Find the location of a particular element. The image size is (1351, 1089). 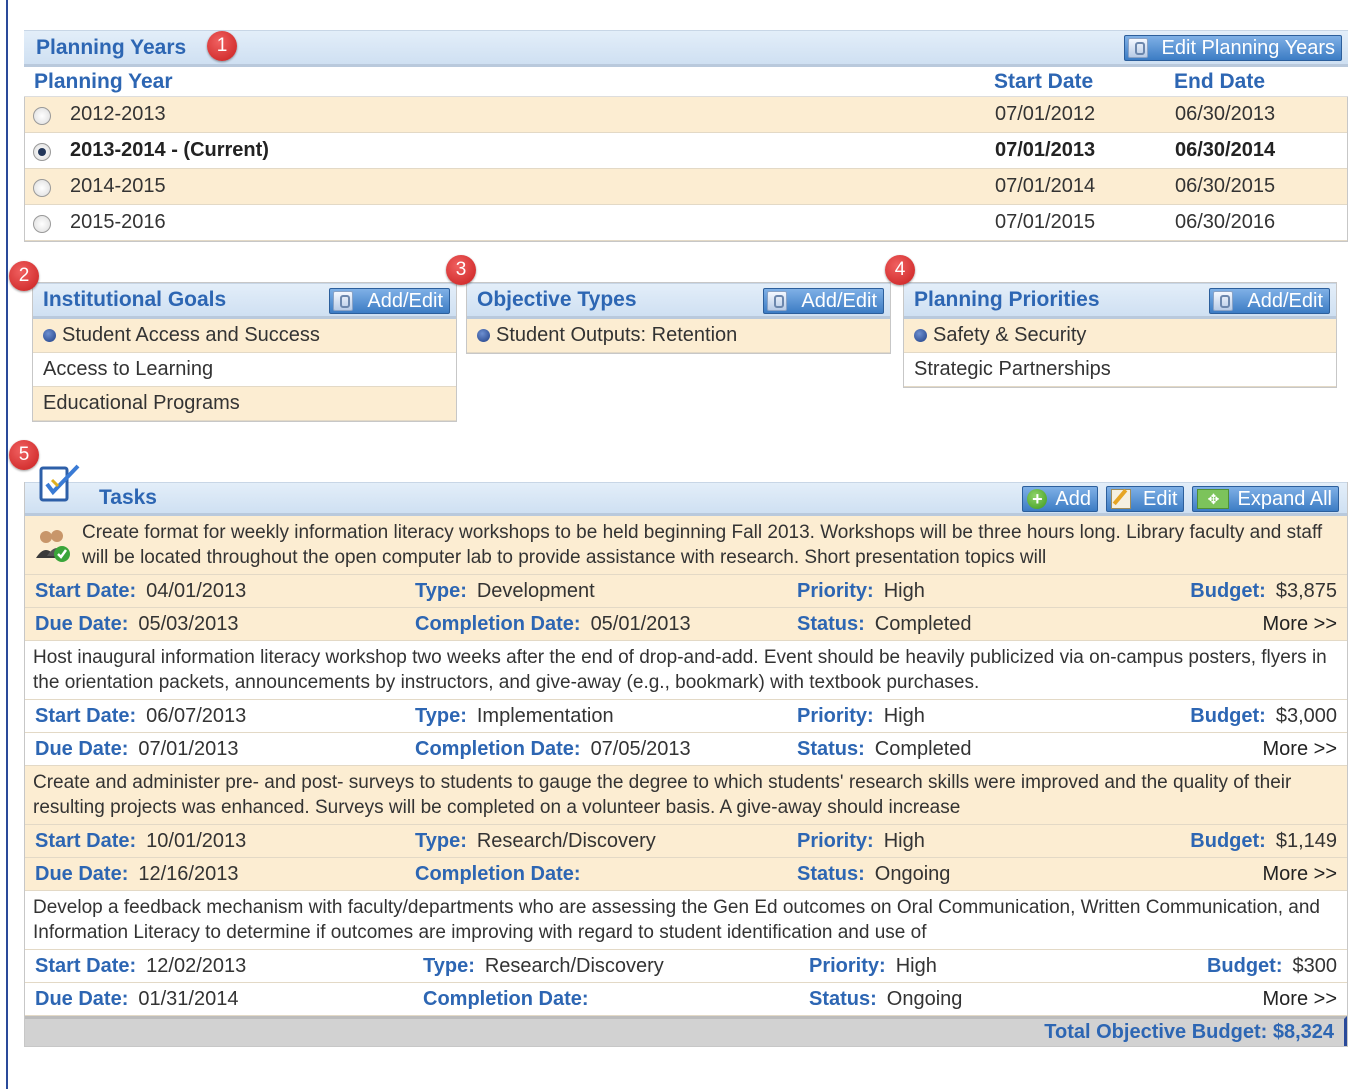

planning-priority-item: Safety & Security is located at coordinates (1120, 336).